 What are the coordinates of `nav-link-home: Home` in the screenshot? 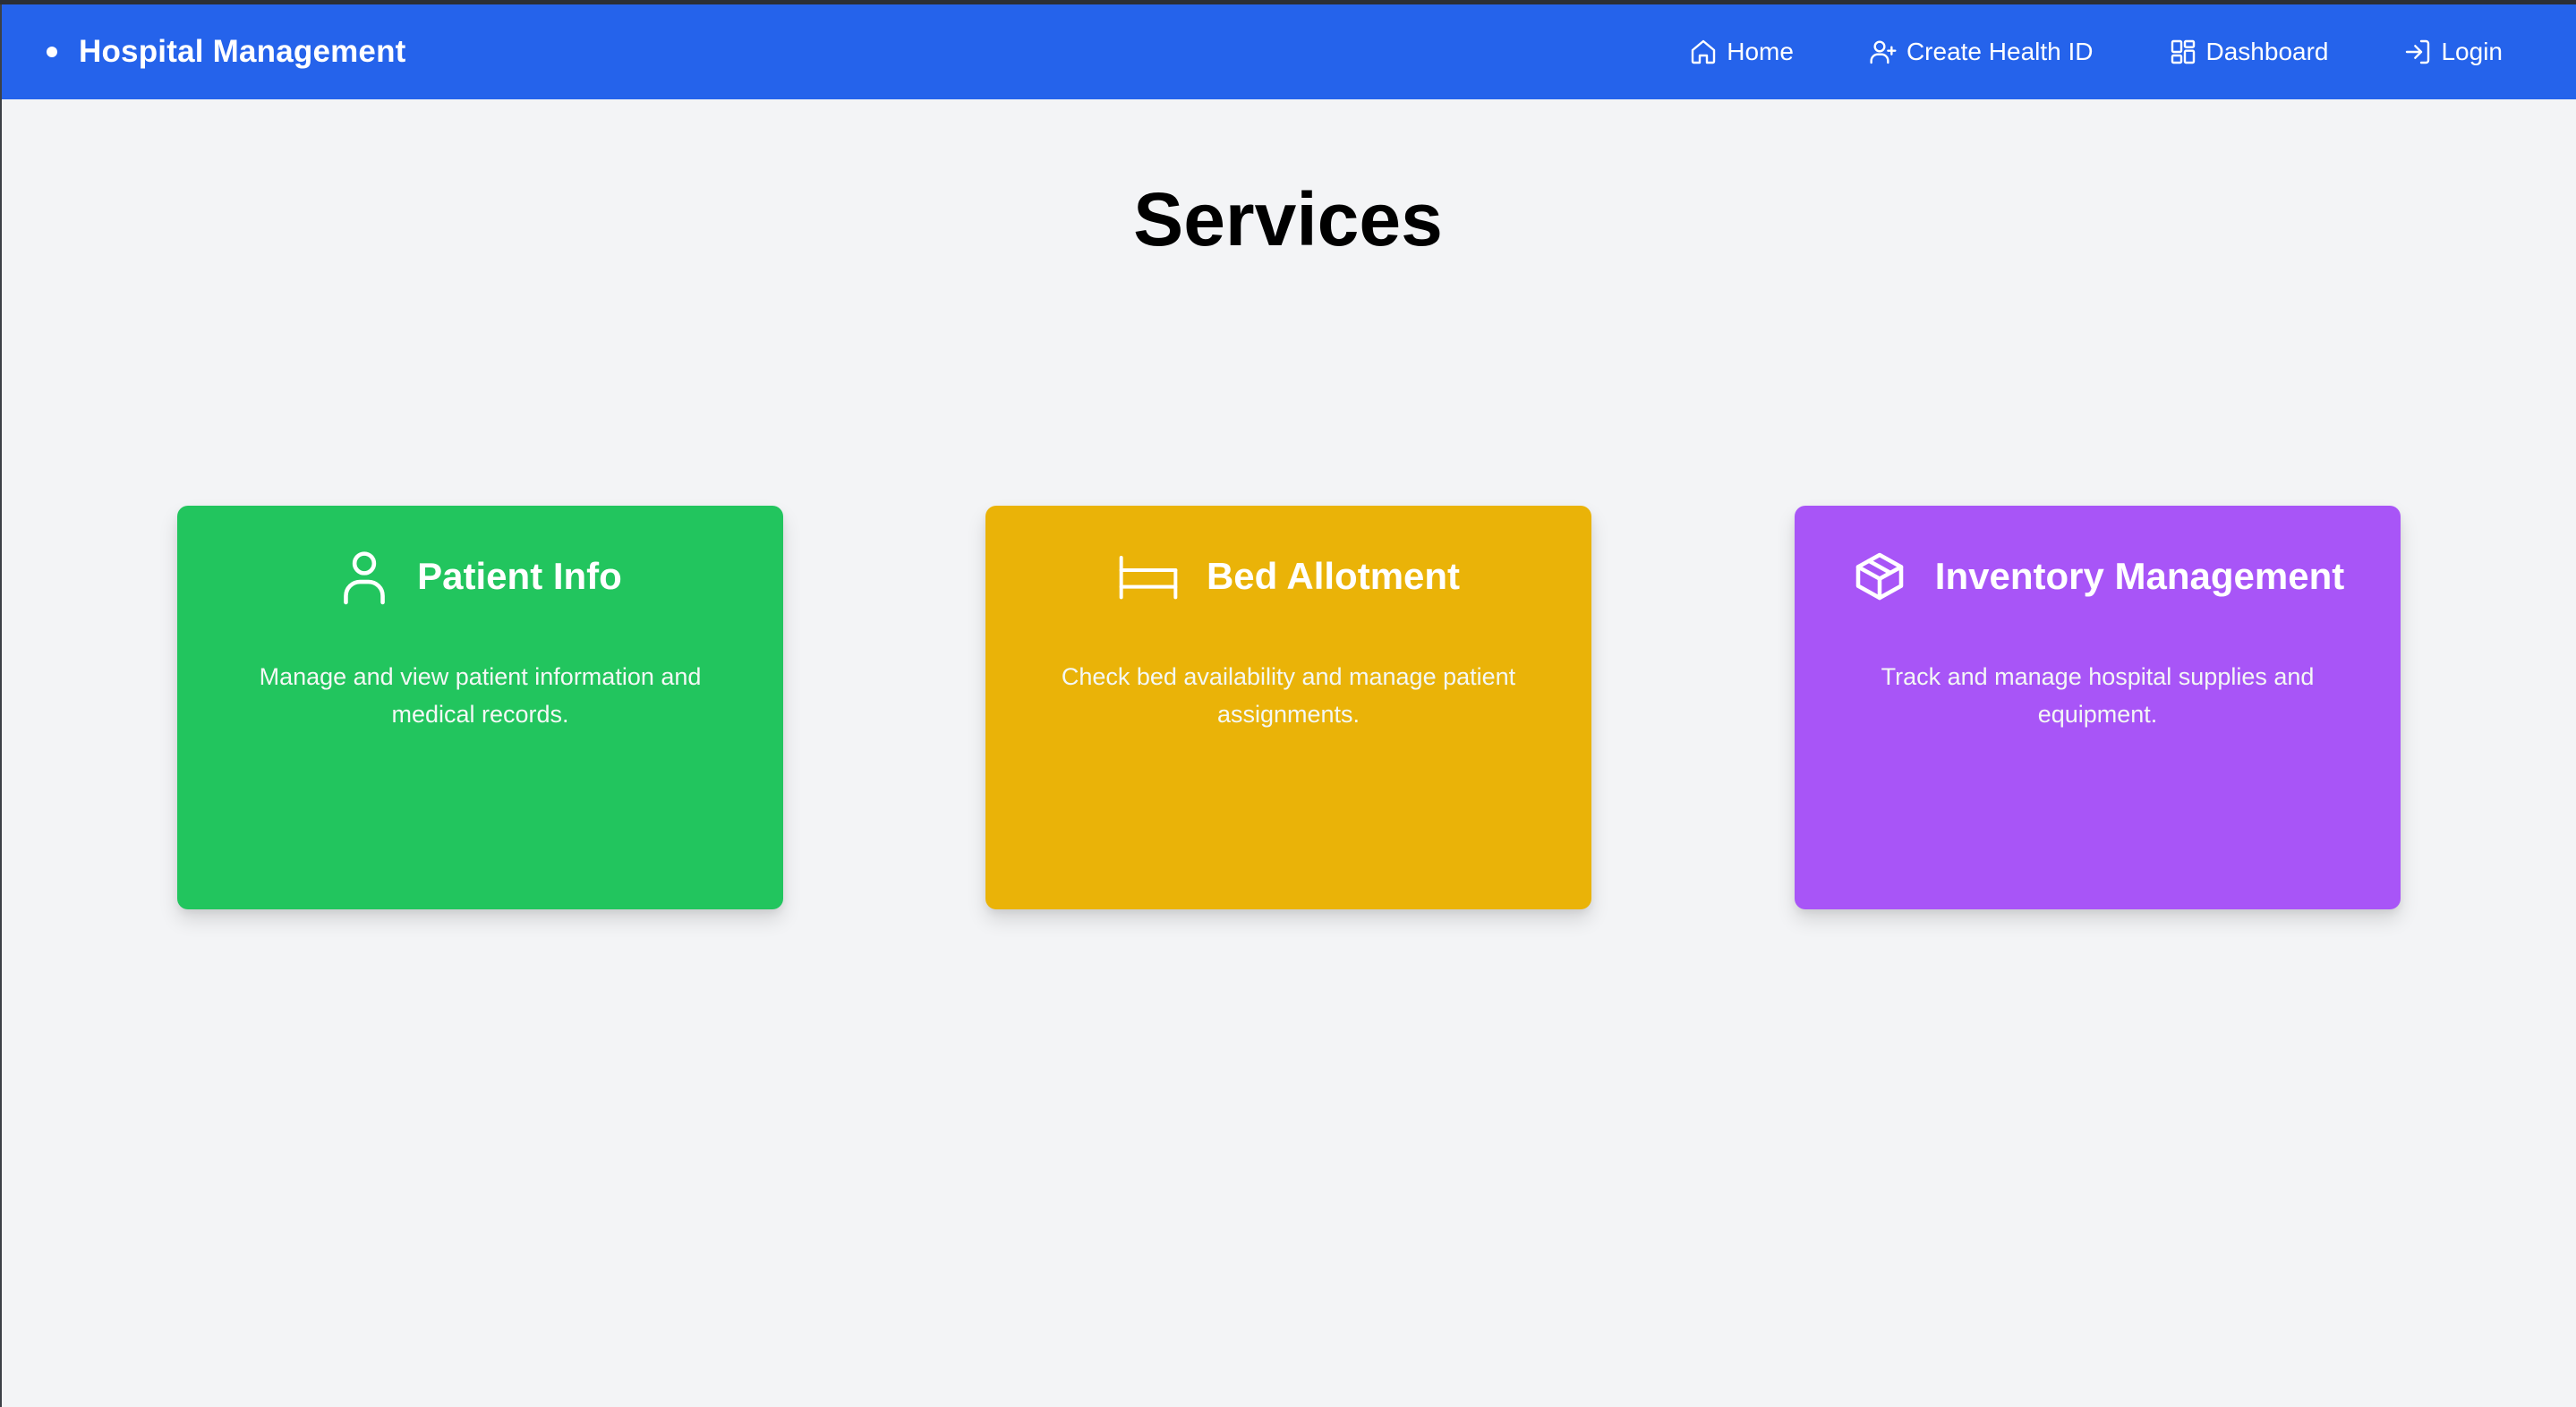 It's located at (1741, 52).